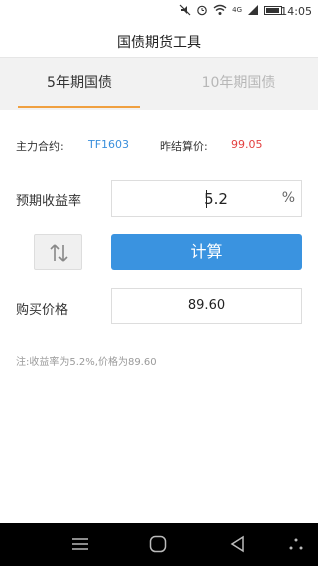 The height and width of the screenshot is (566, 320). Describe the element at coordinates (159, 12) in the screenshot. I see `status-bar: 4G 14:05` at that location.